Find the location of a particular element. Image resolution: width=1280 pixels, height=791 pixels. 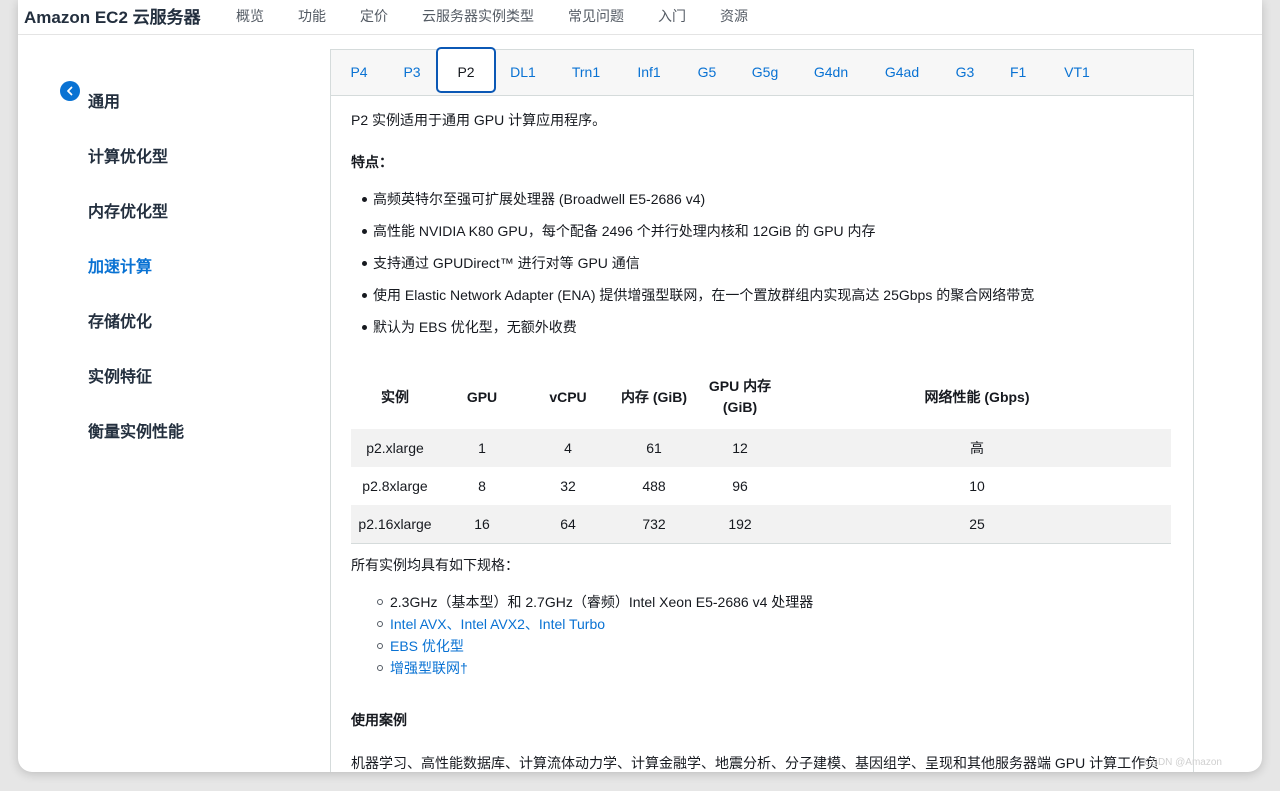

cell-instance: p2.8xlarge is located at coordinates (395, 486).